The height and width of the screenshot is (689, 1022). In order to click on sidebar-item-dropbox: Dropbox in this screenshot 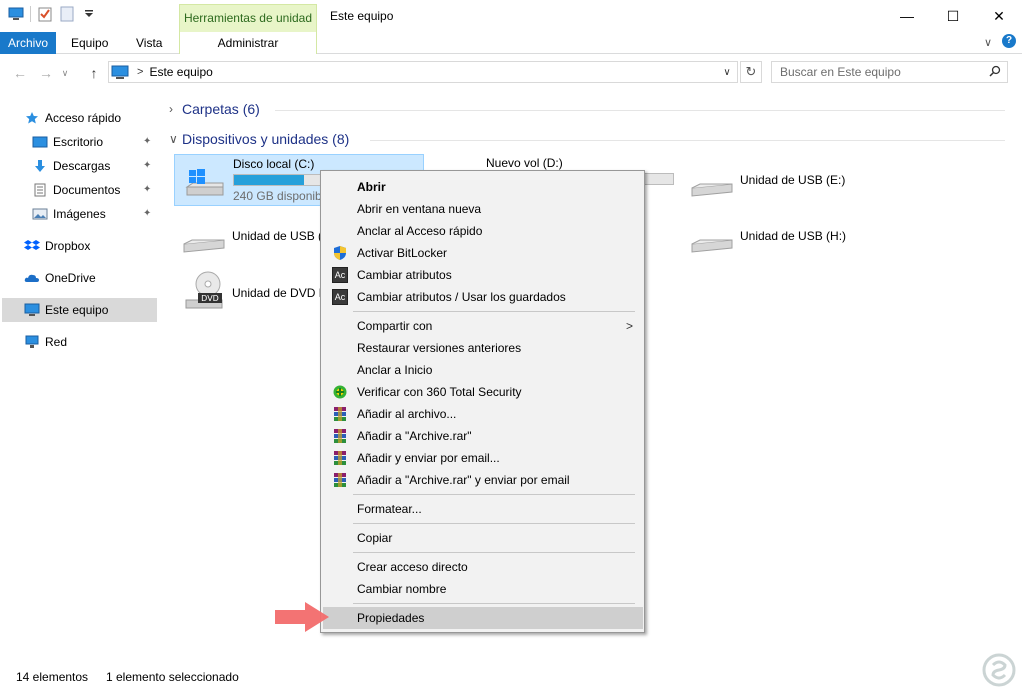, I will do `click(90, 246)`.